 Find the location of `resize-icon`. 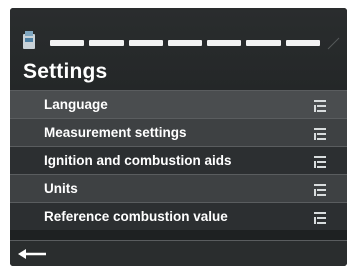

resize-icon is located at coordinates (333, 43).